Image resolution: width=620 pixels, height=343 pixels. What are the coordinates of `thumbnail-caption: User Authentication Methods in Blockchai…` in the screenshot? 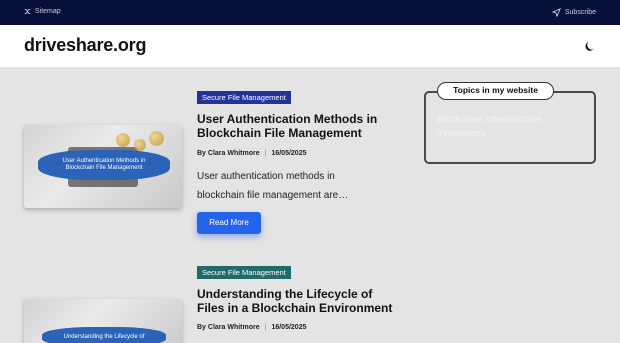 It's located at (104, 165).